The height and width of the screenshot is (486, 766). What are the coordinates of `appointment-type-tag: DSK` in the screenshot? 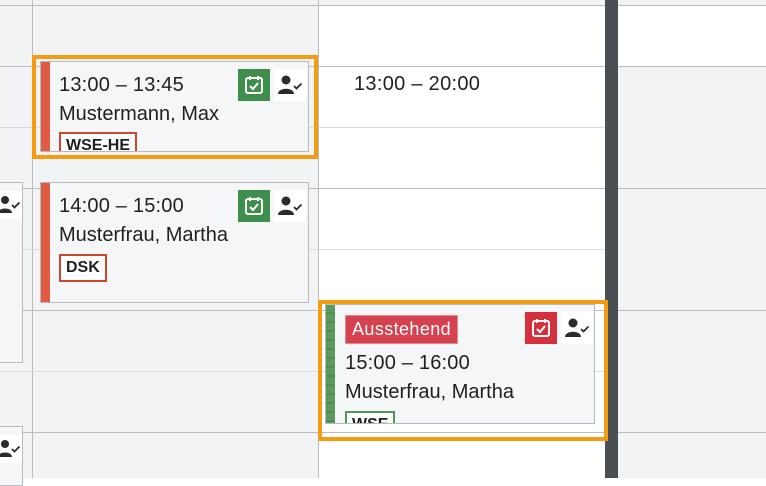 It's located at (83, 268).